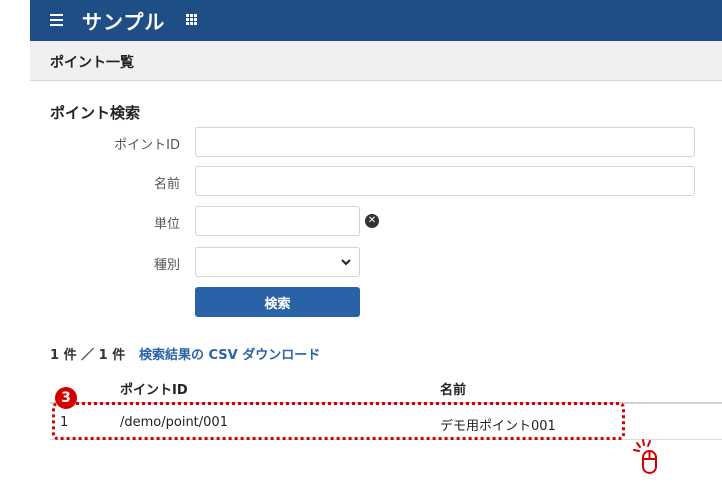 This screenshot has height=484, width=722. What do you see at coordinates (166, 184) in the screenshot?
I see `name-label: 名前` at bounding box center [166, 184].